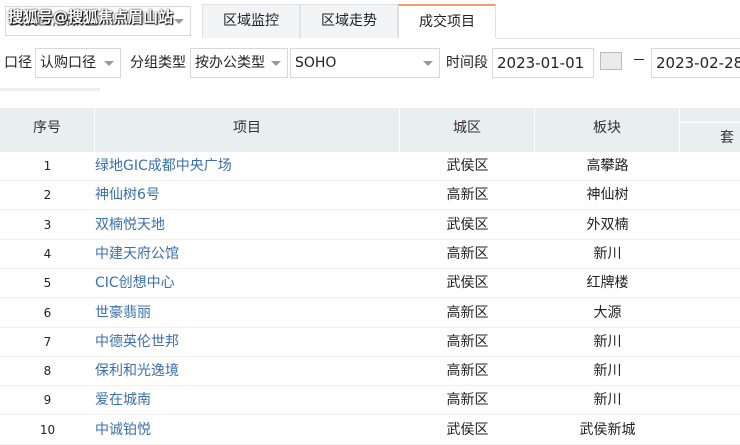  What do you see at coordinates (163, 166) in the screenshot?
I see `project-link: 绿地GIC成都中央广场` at bounding box center [163, 166].